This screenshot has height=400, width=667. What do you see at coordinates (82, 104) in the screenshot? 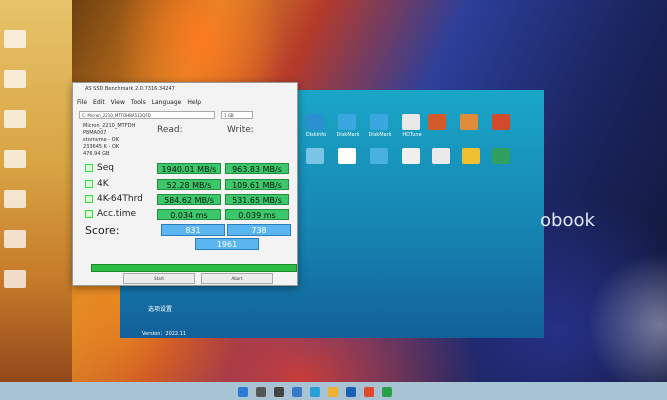
I see `menu-file: File` at bounding box center [82, 104].